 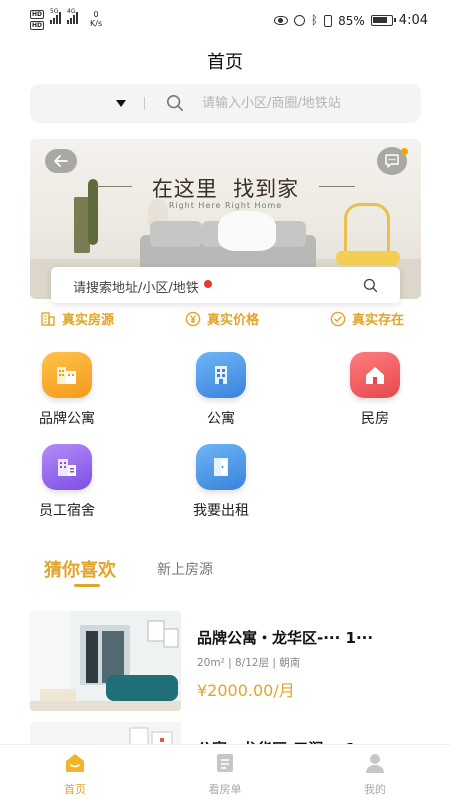 I want to click on bottom-nav: 首页 看房单 我的, so click(x=225, y=772).